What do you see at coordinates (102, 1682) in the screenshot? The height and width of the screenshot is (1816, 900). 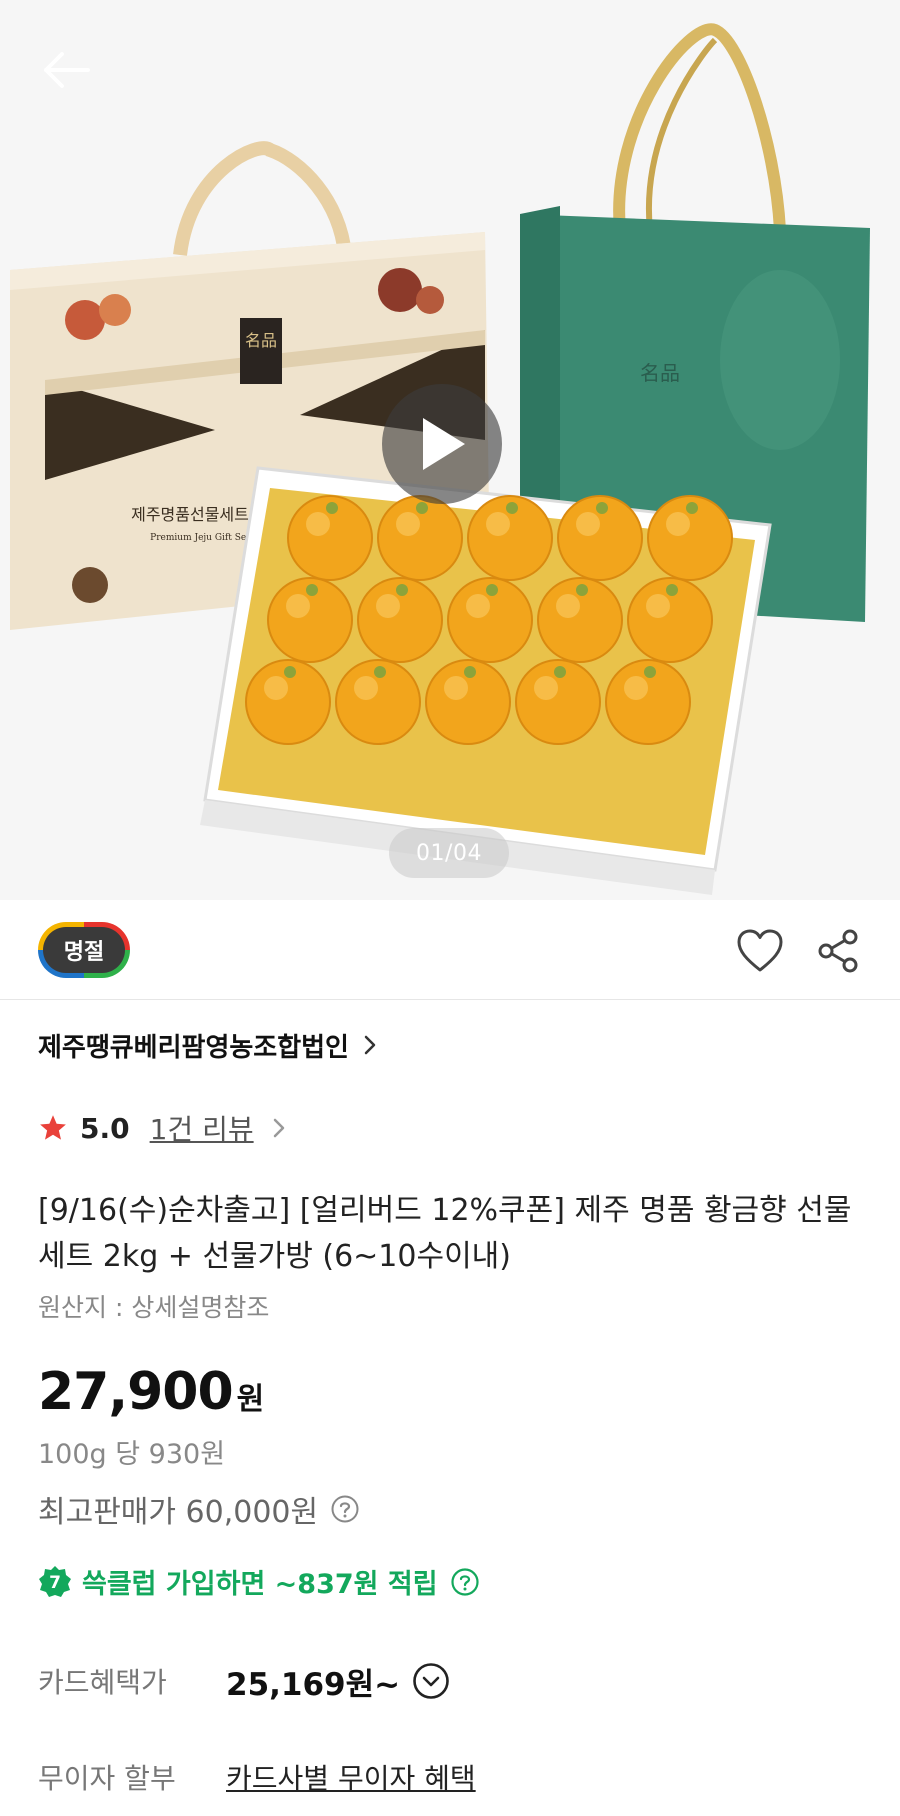 I see `card-benefit-label: 카드혜택가` at bounding box center [102, 1682].